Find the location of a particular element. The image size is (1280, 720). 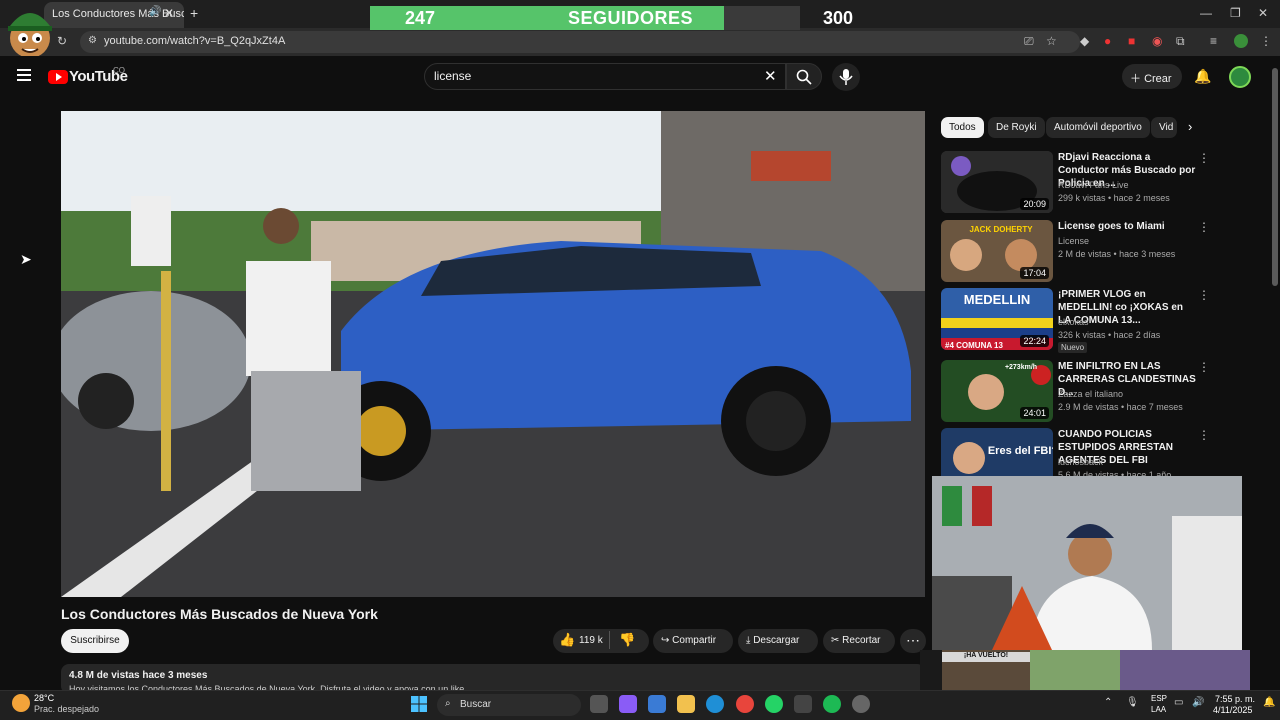

keyboard-language: ESP is located at coordinates (1159, 698).